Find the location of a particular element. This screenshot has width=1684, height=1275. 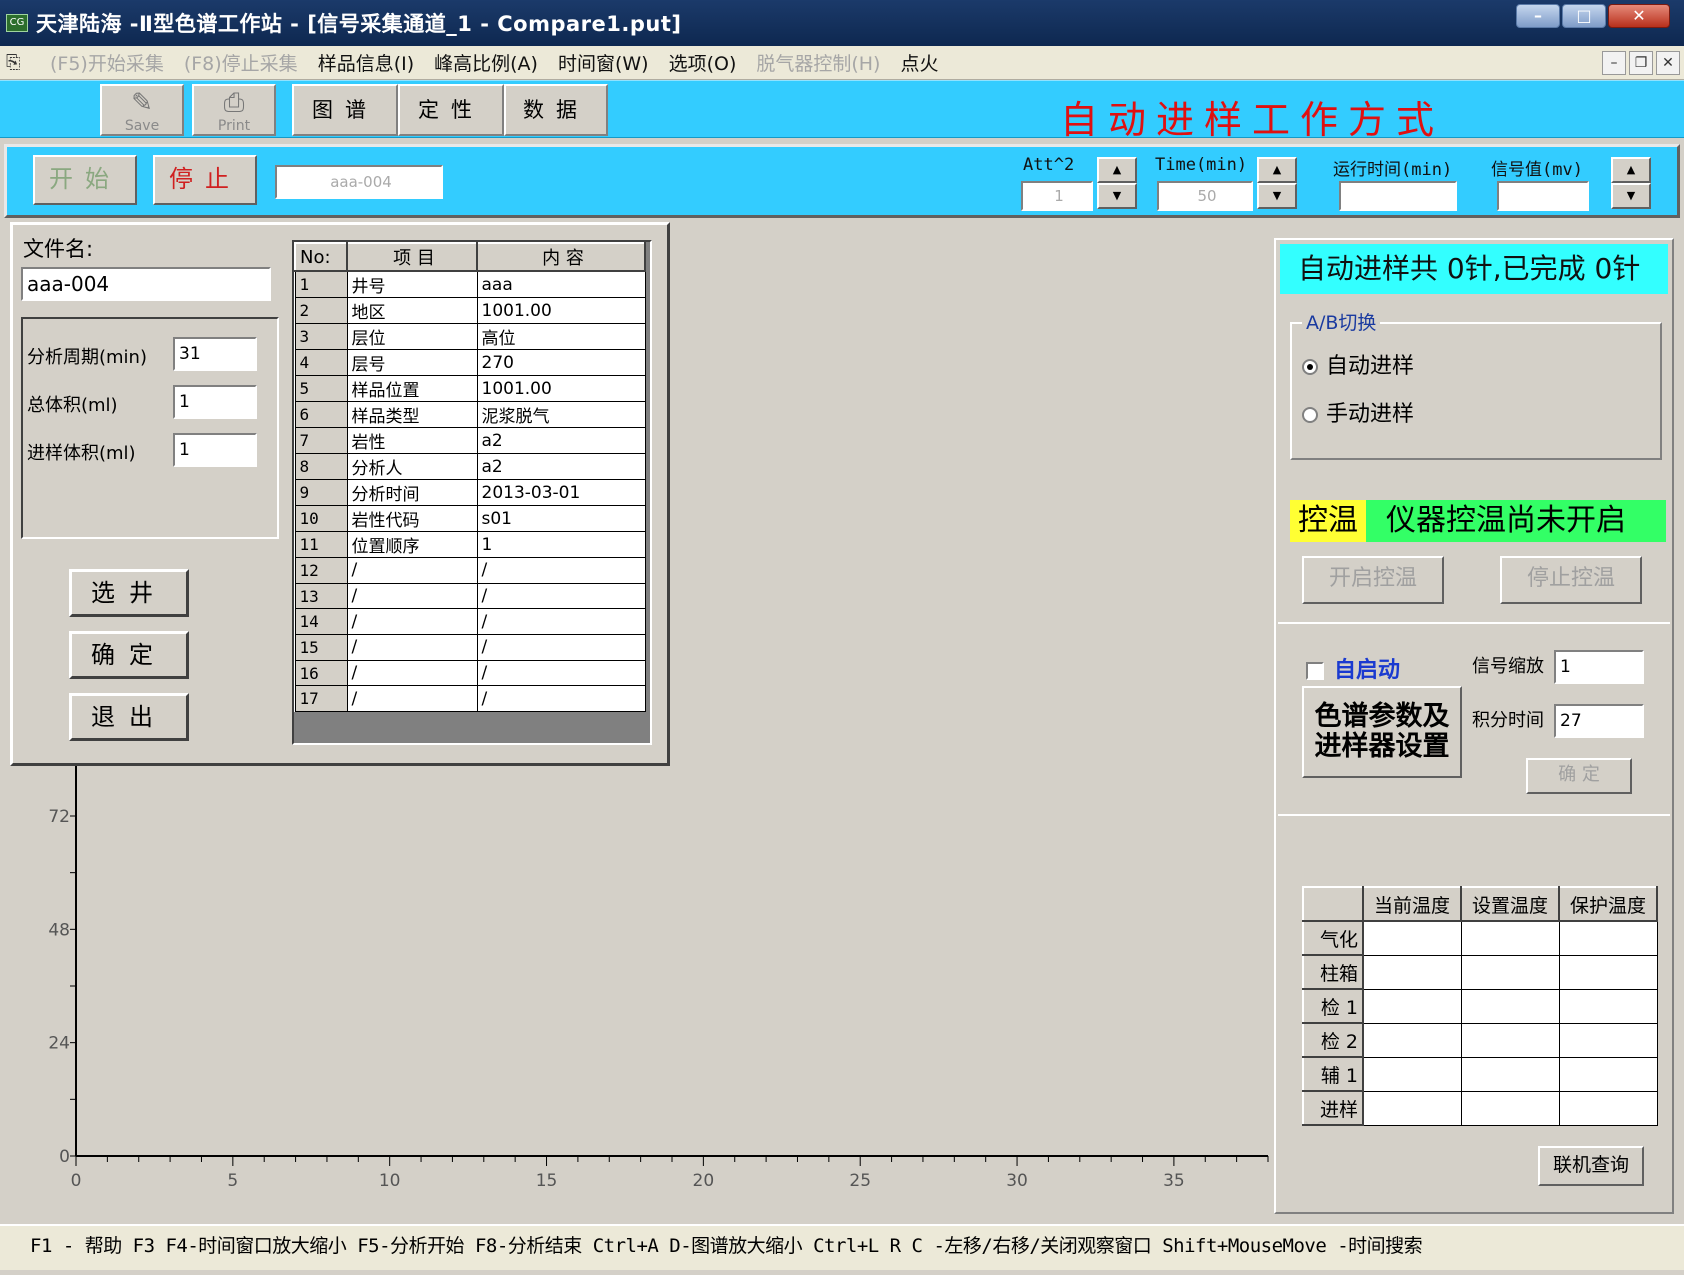

table-row: 16// is located at coordinates (470, 673).